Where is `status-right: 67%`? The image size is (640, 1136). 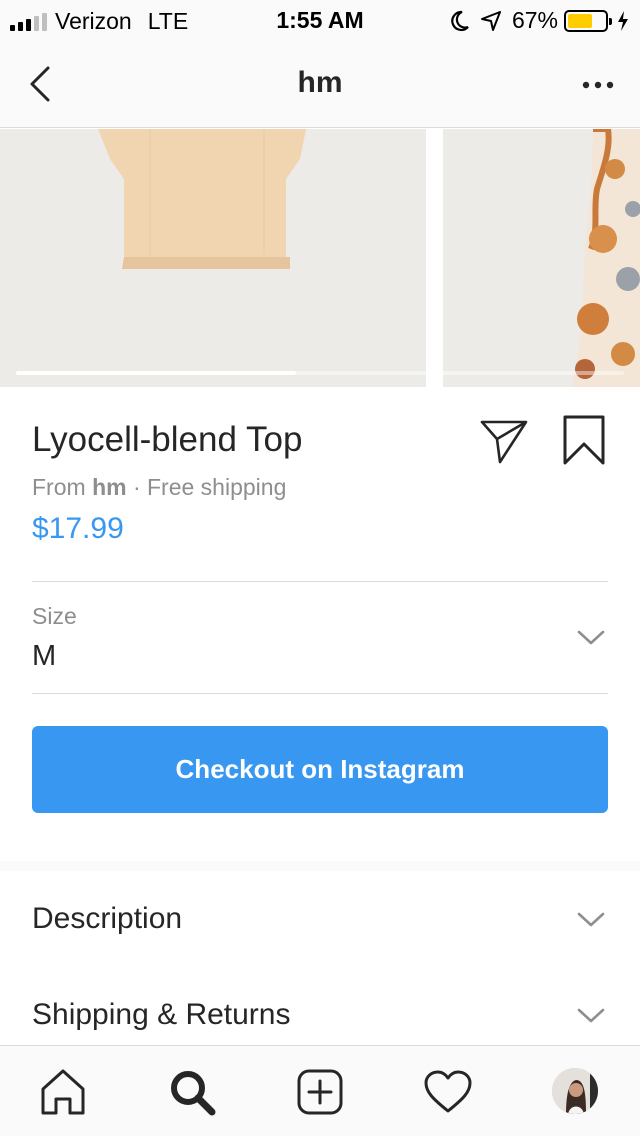
status-right: 67% is located at coordinates (540, 20).